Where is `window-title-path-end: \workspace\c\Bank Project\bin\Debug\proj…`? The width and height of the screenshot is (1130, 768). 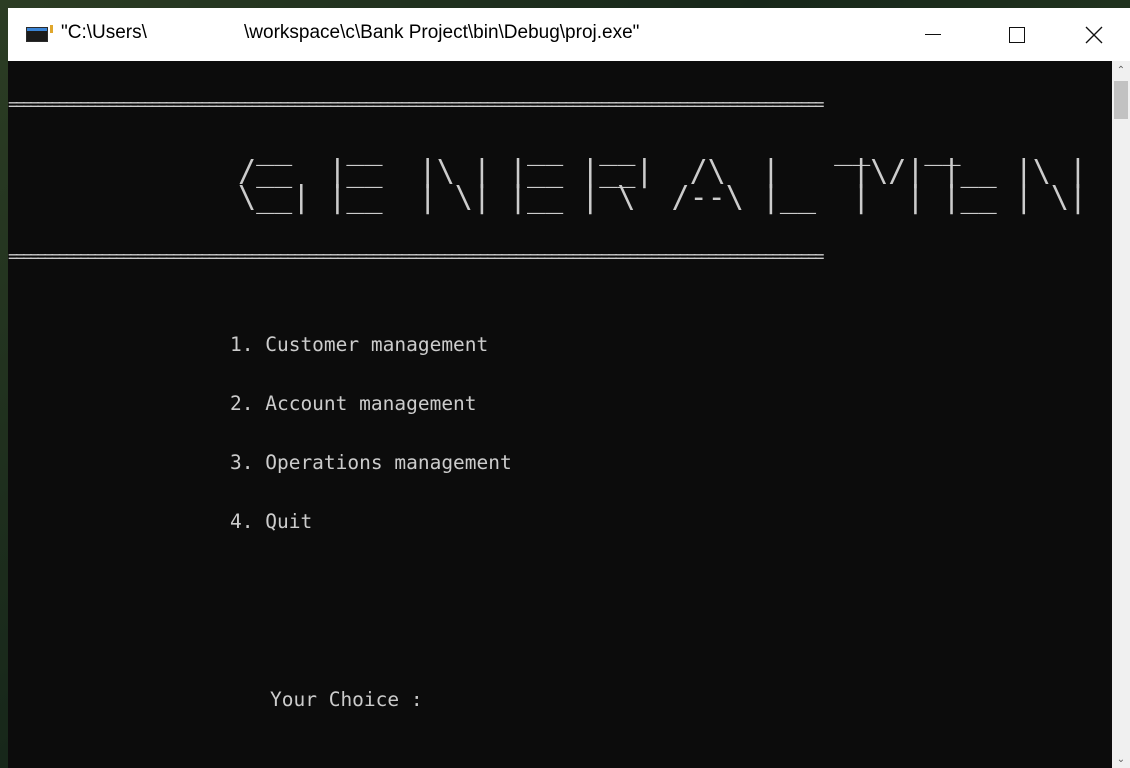 window-title-path-end: \workspace\c\Bank Project\bin\Debug\proj… is located at coordinates (442, 32).